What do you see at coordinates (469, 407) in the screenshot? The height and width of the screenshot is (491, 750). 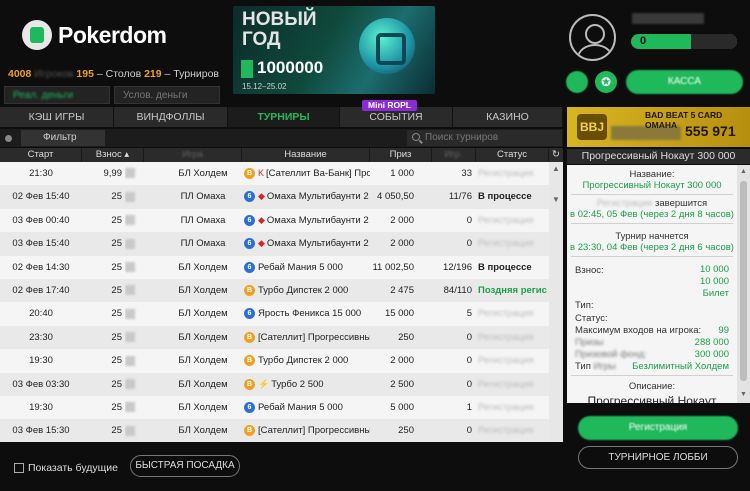 I see `cell-players: 1` at bounding box center [469, 407].